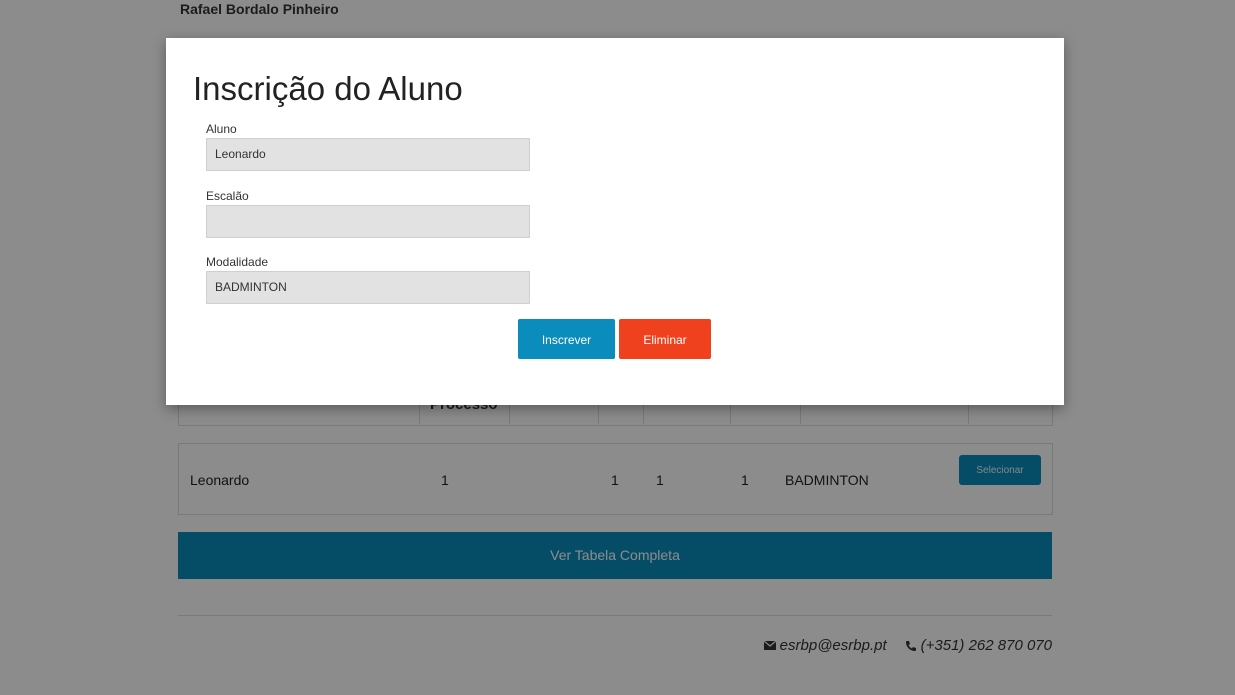  I want to click on escalao-label: Escalão, so click(227, 196).